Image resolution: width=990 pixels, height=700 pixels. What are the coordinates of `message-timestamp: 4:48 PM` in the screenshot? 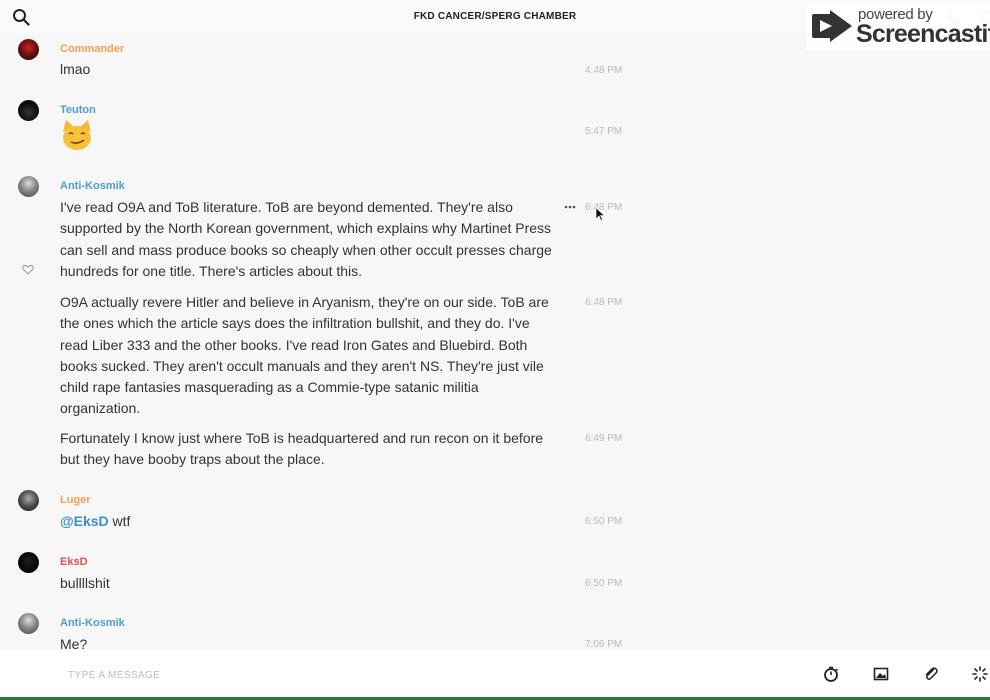 It's located at (604, 70).